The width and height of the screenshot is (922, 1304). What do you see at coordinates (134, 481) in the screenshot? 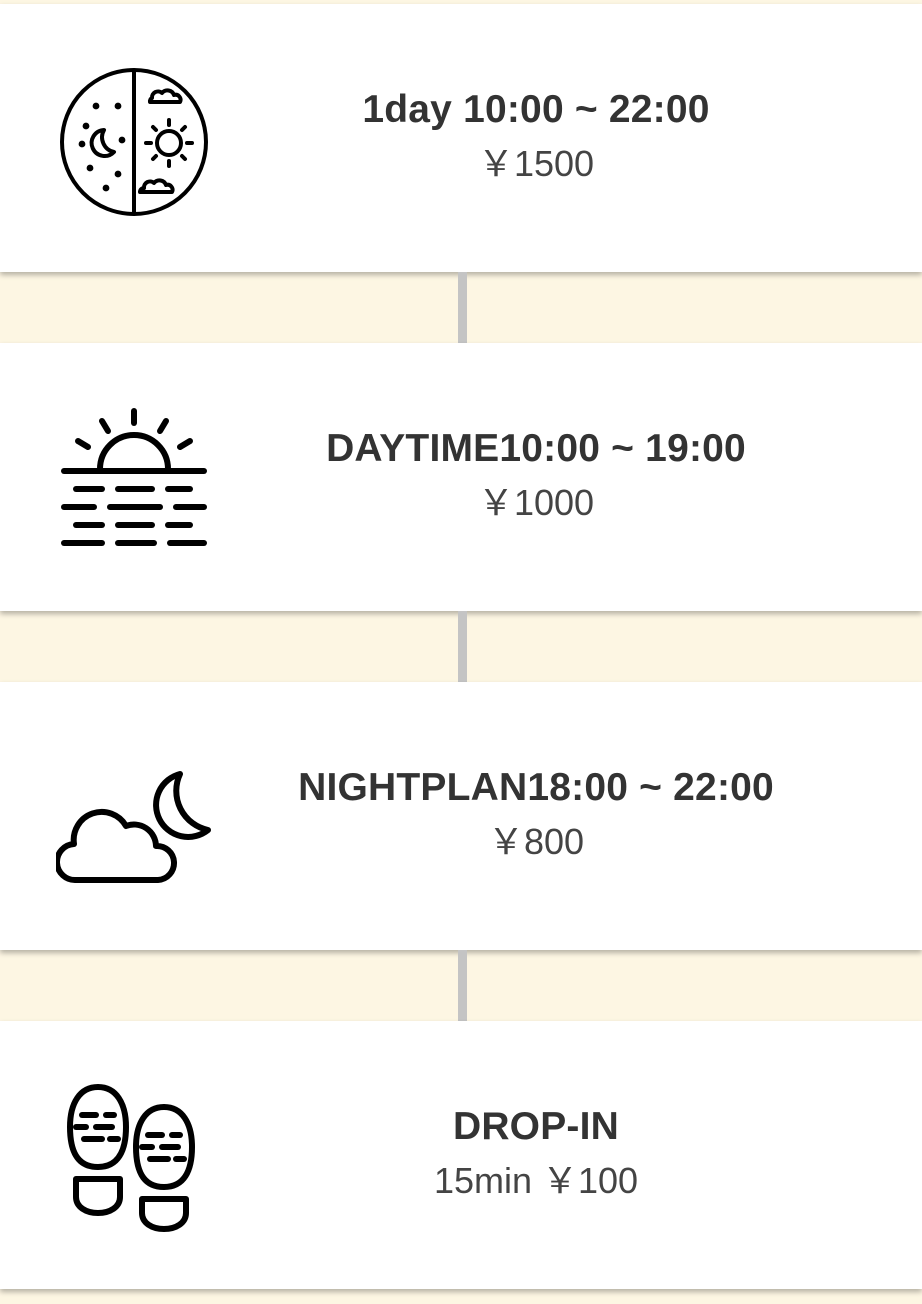
I see `sunrise-icon` at bounding box center [134, 481].